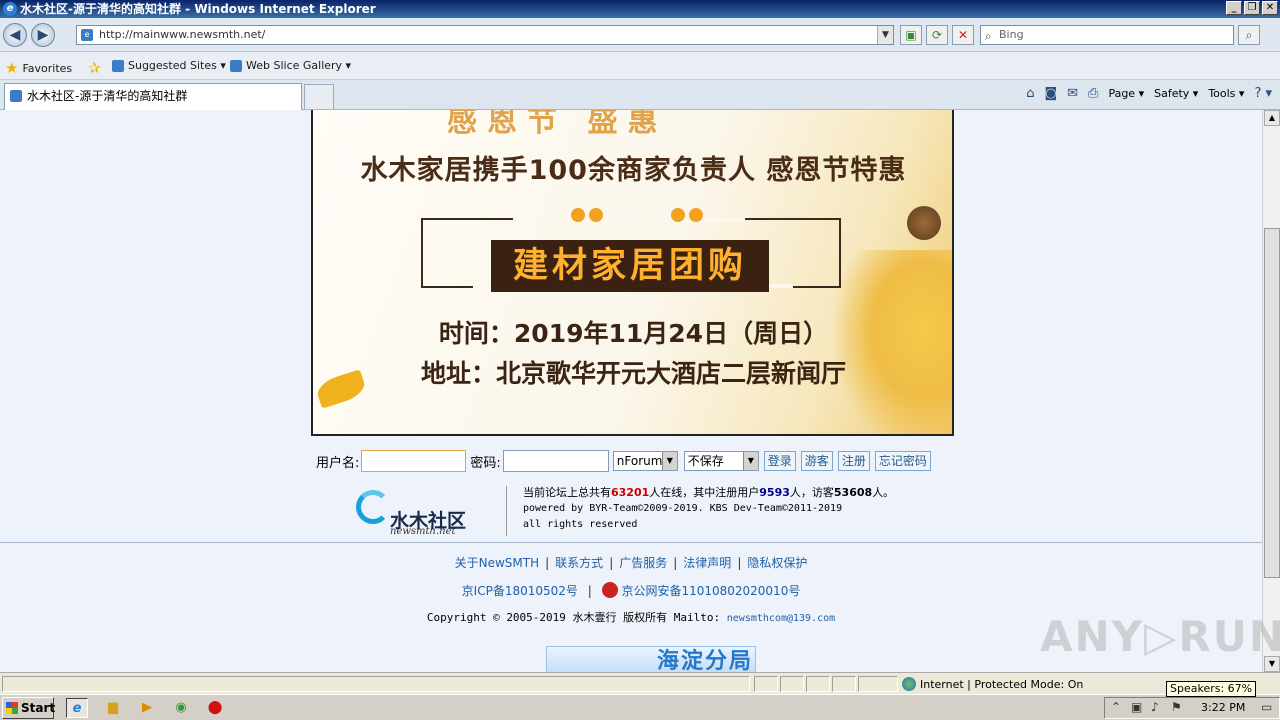 The height and width of the screenshot is (720, 1280). I want to click on restore-button: ❐, so click(1252, 8).